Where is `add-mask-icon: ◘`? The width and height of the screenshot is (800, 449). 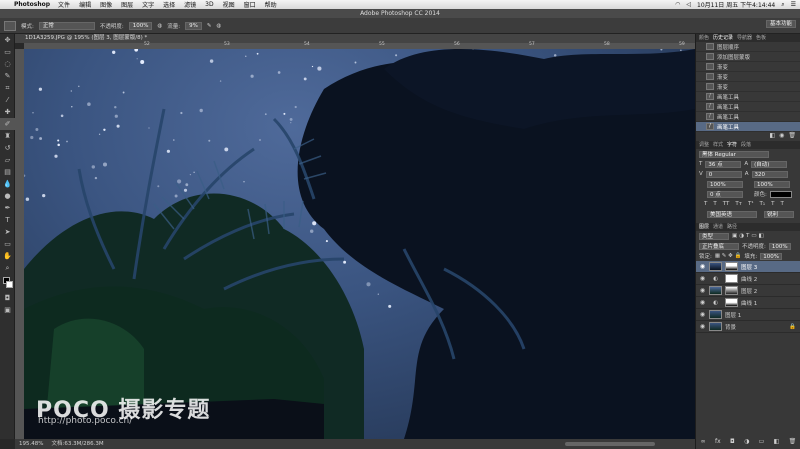
add-mask-icon: ◘ is located at coordinates (732, 442).